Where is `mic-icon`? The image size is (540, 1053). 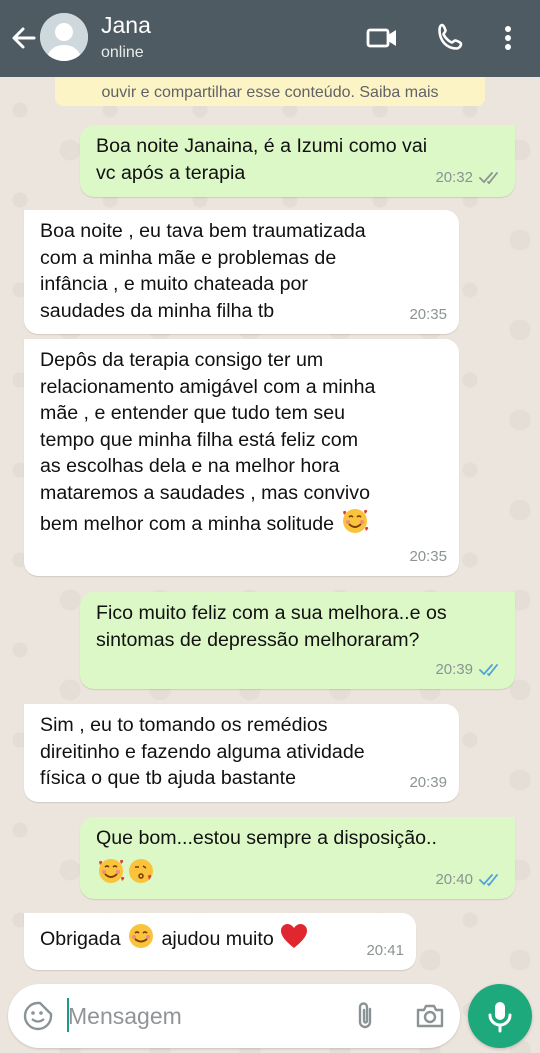 mic-icon is located at coordinates (500, 1017).